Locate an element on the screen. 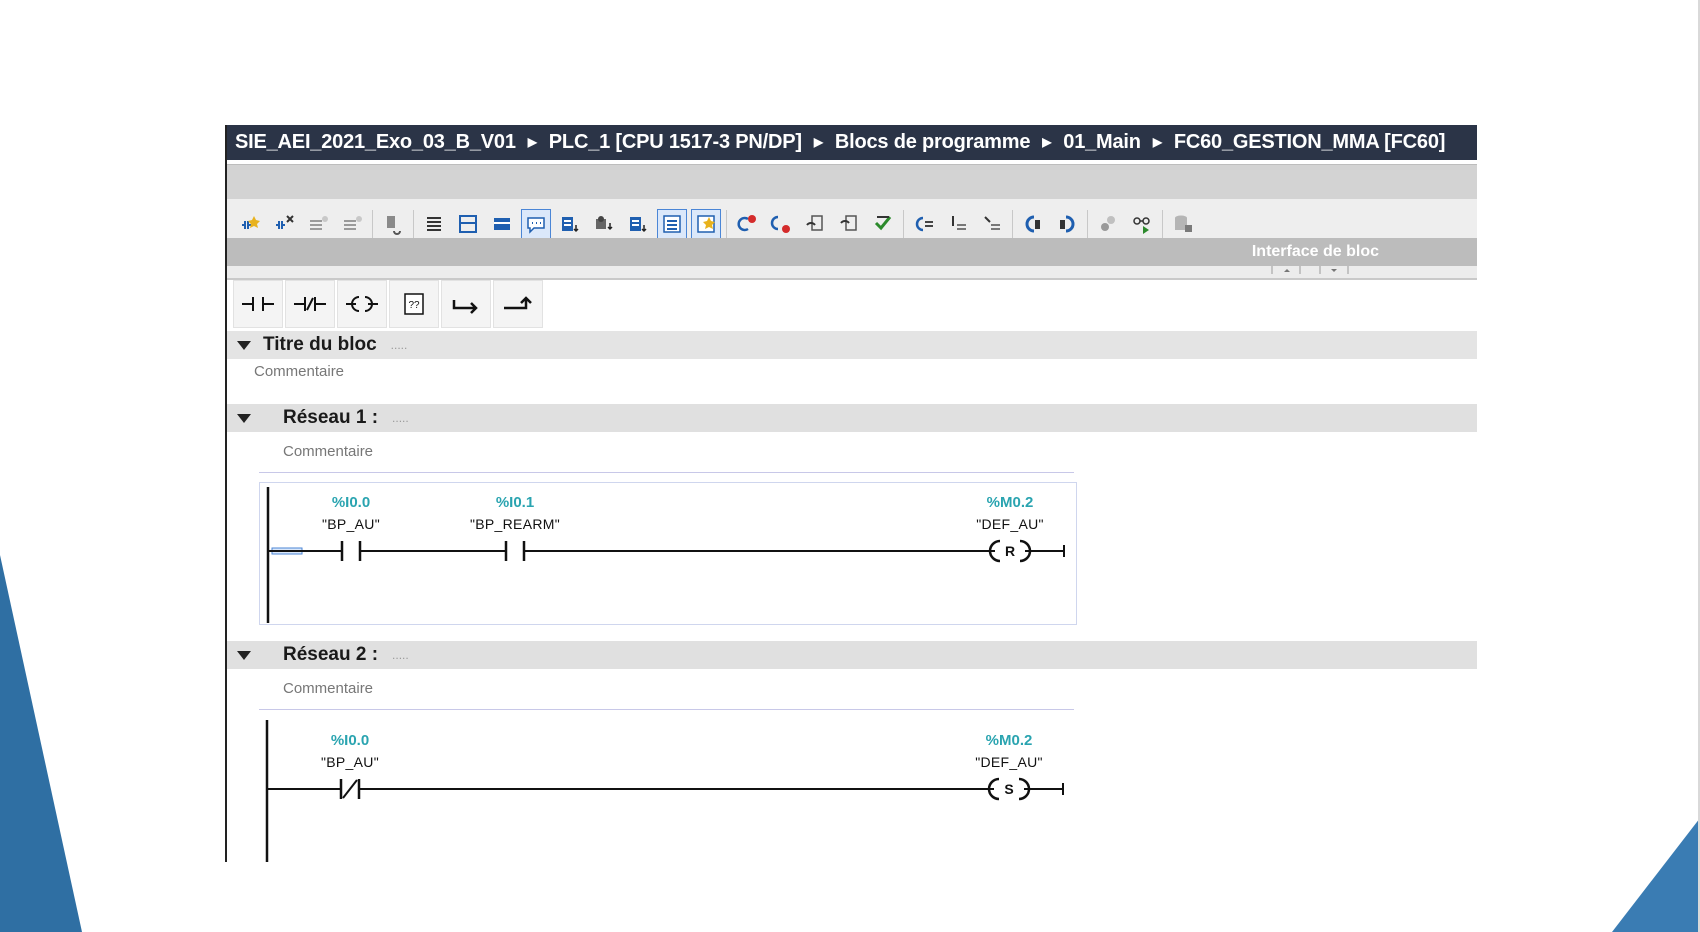  contact-2-symbol: "BP_REARM" is located at coordinates (515, 524).